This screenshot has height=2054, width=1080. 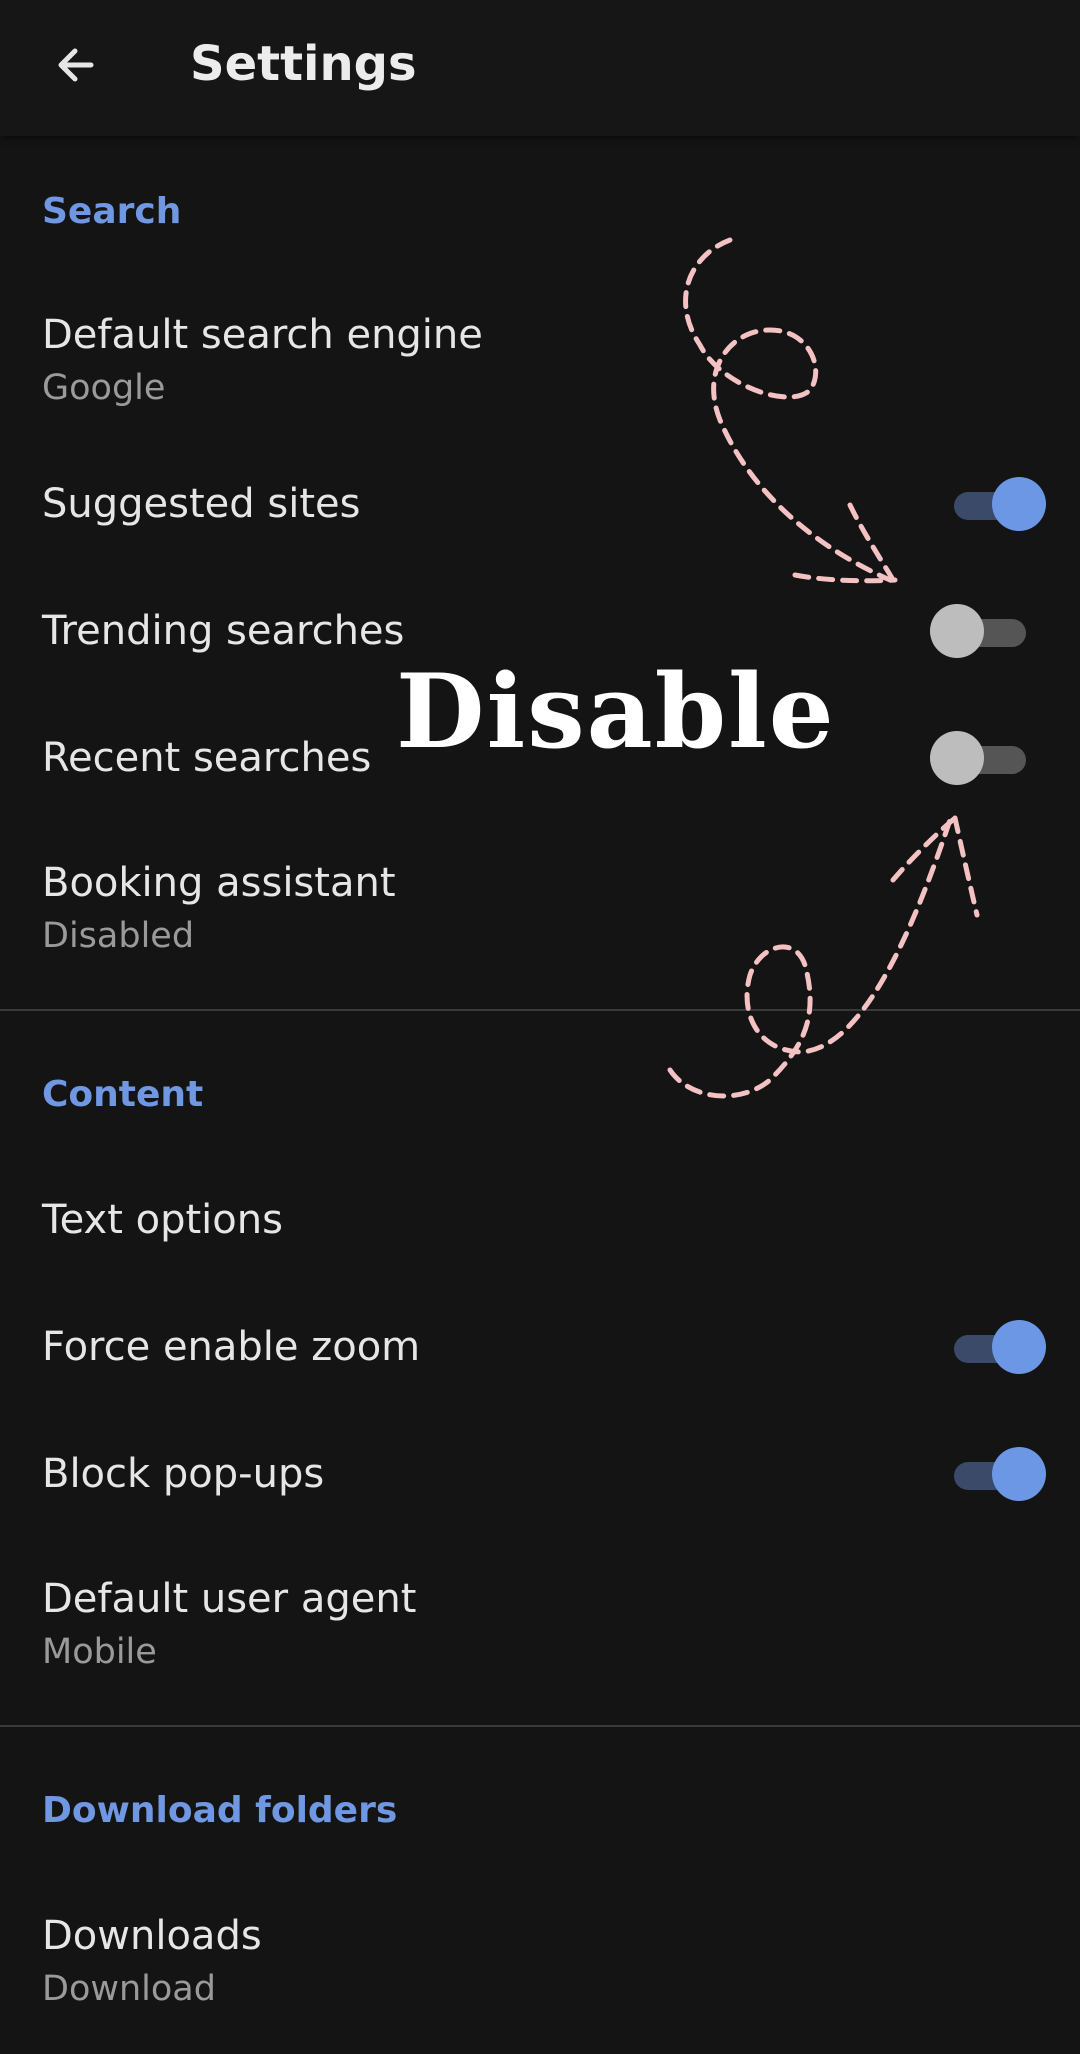 What do you see at coordinates (220, 1810) in the screenshot?
I see `section-header-download-folders: Download folders` at bounding box center [220, 1810].